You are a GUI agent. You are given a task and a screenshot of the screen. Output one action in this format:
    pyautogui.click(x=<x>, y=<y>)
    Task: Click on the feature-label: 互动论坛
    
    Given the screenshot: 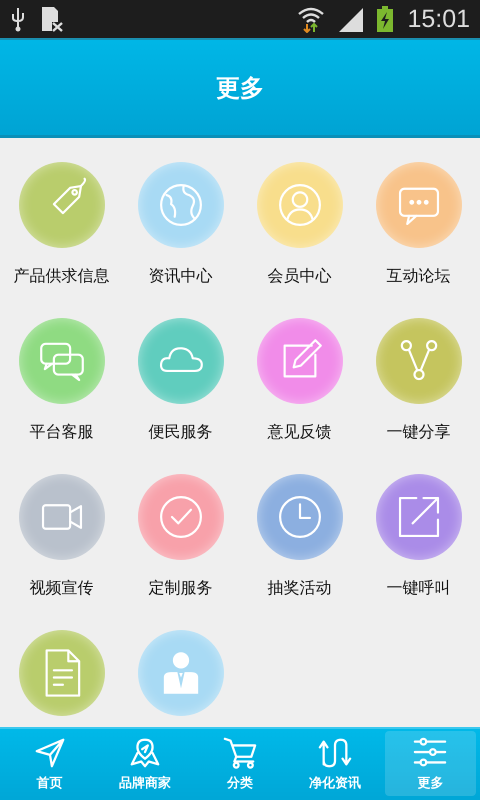 What is the action you would take?
    pyautogui.click(x=418, y=276)
    